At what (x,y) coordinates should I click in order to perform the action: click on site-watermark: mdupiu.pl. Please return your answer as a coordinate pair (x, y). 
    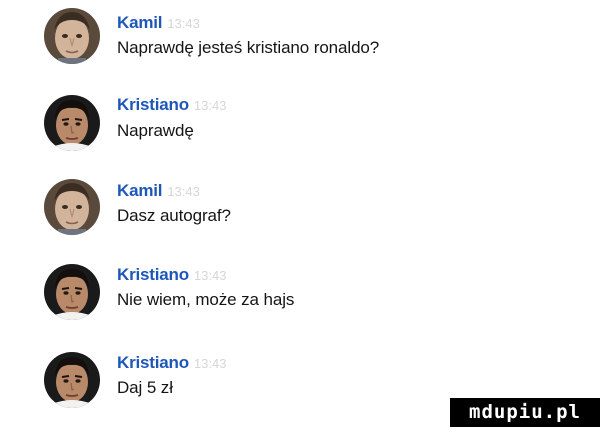
    Looking at the image, I should click on (525, 412).